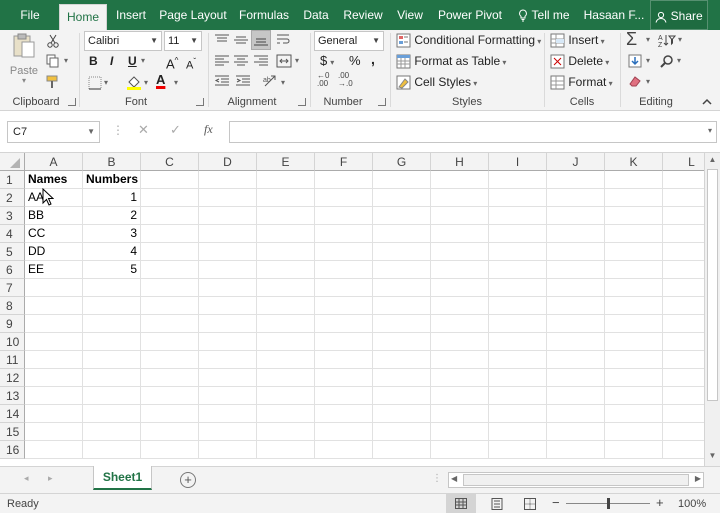 The height and width of the screenshot is (516, 720). What do you see at coordinates (454, 478) in the screenshot?
I see `scroll-left-icon: ◀` at bounding box center [454, 478].